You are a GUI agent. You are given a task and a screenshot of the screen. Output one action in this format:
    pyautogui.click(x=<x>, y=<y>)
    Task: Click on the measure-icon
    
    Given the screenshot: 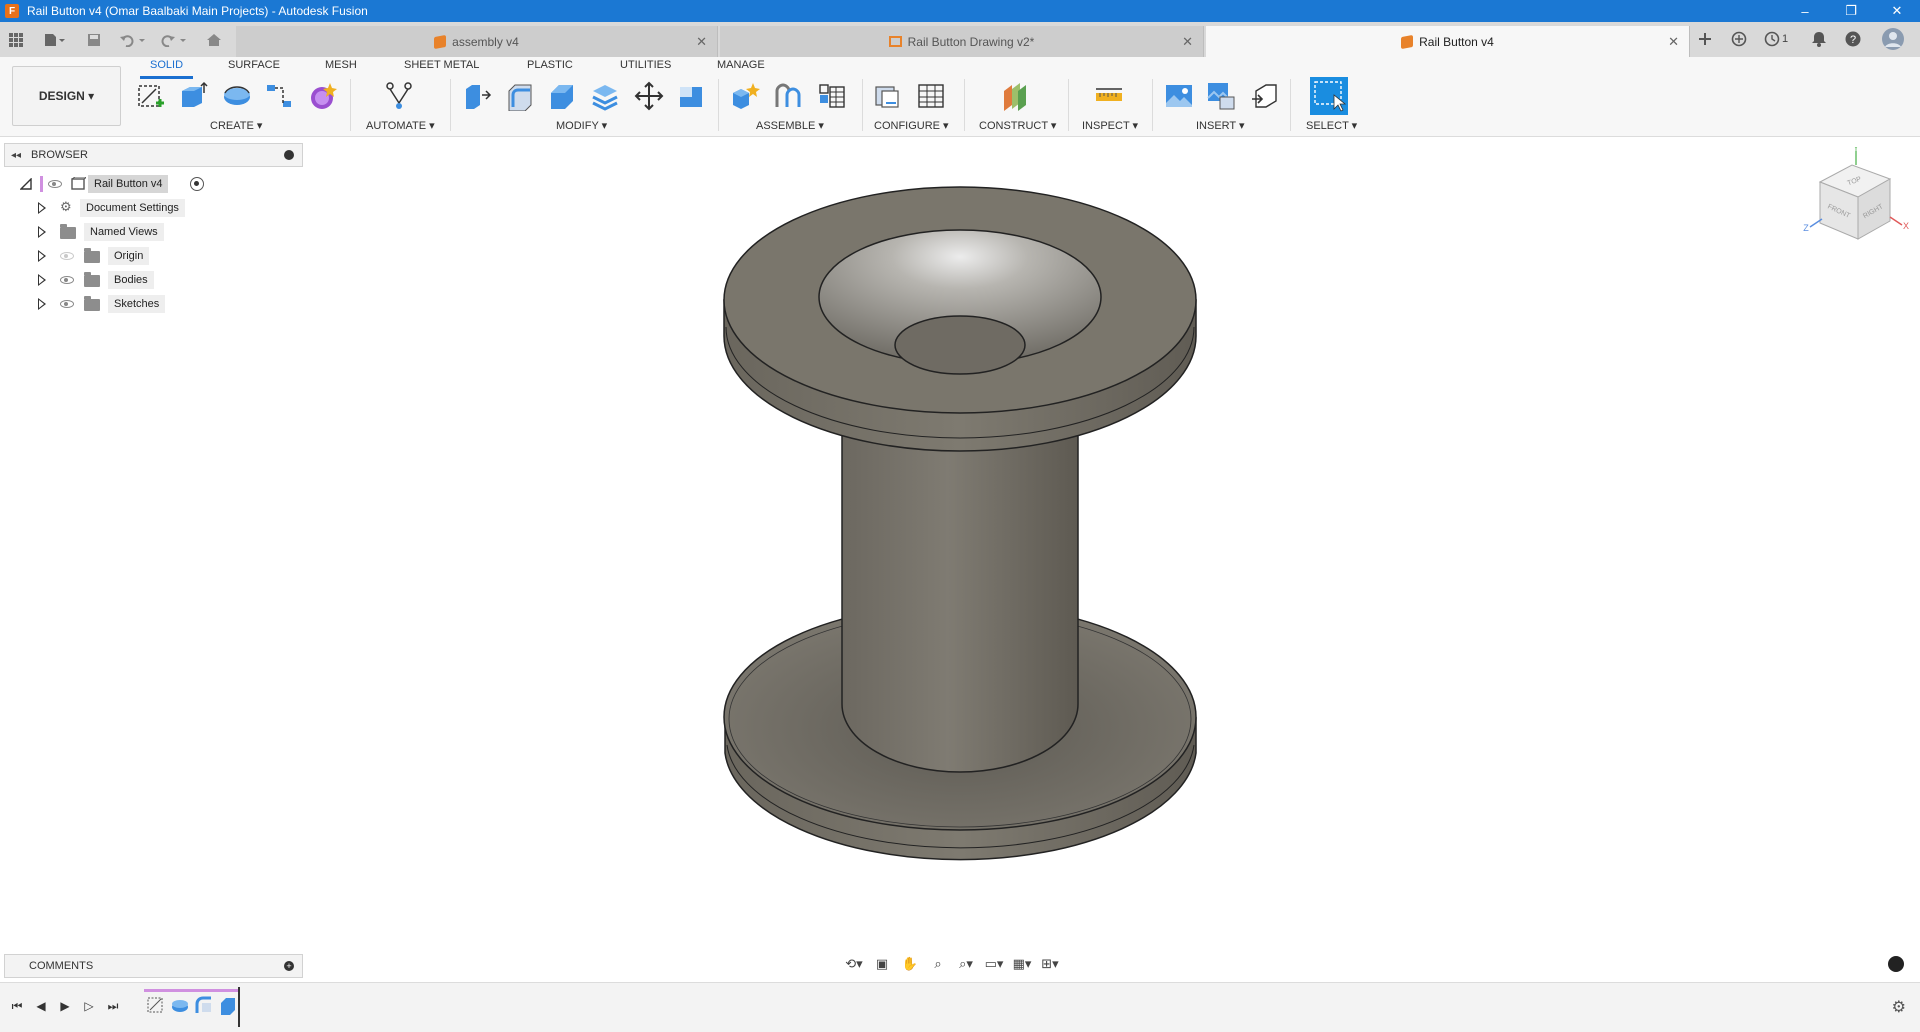 What is the action you would take?
    pyautogui.click(x=1109, y=96)
    